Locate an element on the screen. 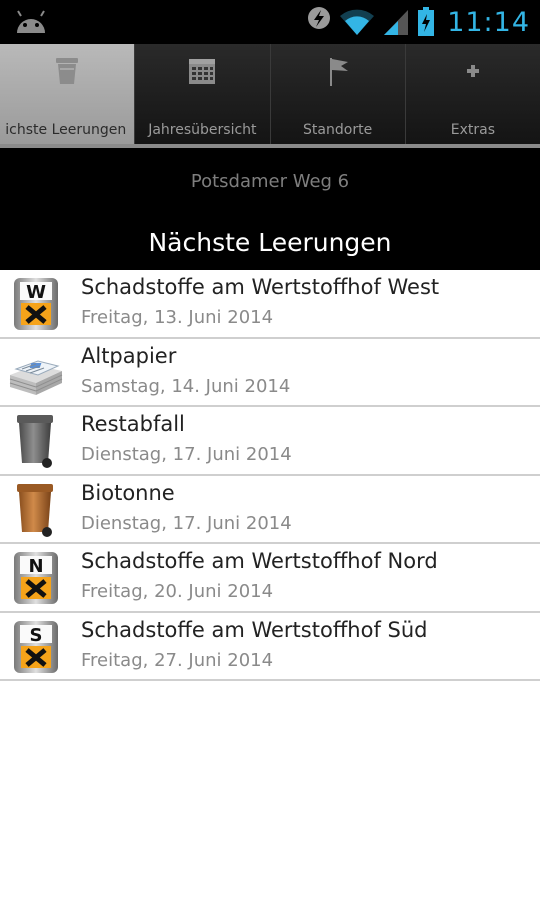 The width and height of the screenshot is (540, 900). item-date: Samstag, 14. Juni 2014 is located at coordinates (186, 386).